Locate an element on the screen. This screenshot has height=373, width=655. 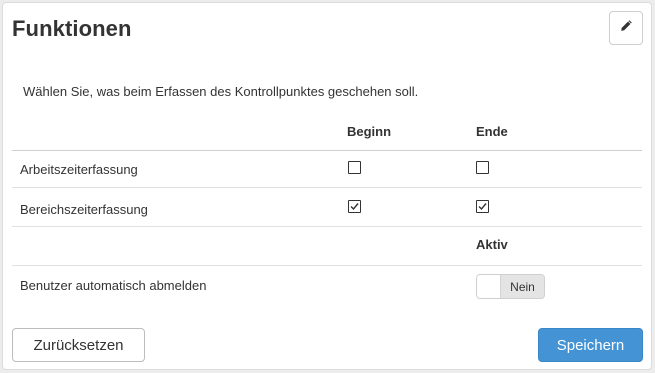
checkbox-bereichszeit-end is located at coordinates (482, 206).